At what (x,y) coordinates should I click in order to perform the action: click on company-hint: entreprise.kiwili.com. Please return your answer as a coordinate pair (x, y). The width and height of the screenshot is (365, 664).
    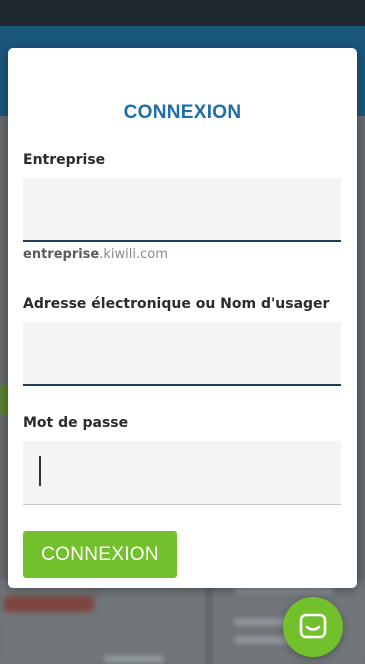
    Looking at the image, I should click on (95, 254).